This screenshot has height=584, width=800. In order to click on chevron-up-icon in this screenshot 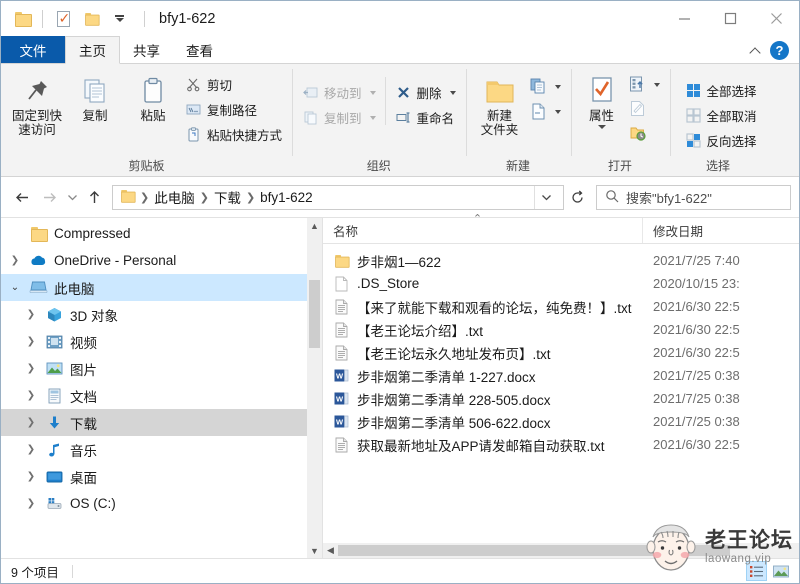, I will do `click(756, 50)`.